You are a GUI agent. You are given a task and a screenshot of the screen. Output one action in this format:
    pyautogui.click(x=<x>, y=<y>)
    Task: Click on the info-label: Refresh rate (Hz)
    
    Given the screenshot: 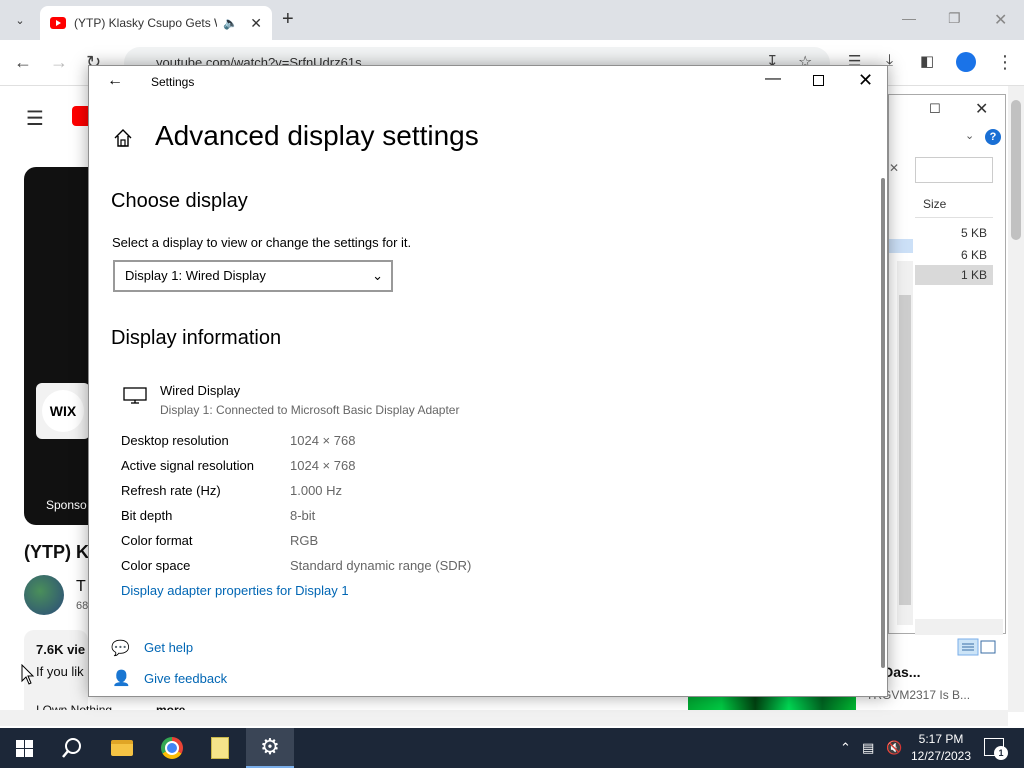 What is the action you would take?
    pyautogui.click(x=171, y=490)
    